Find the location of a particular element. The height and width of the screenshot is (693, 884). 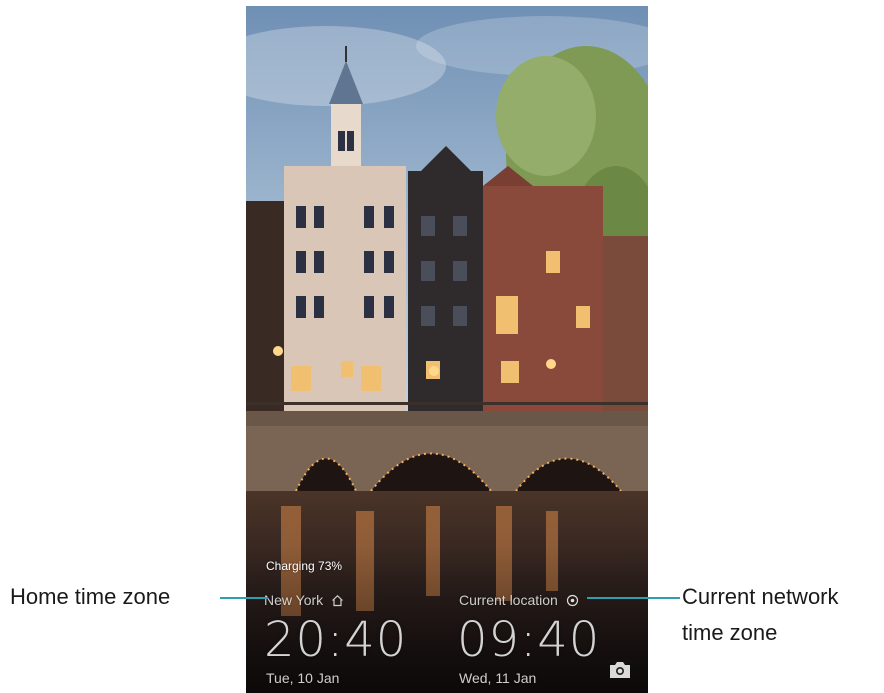

current-city-label: Current location is located at coordinates (519, 600).